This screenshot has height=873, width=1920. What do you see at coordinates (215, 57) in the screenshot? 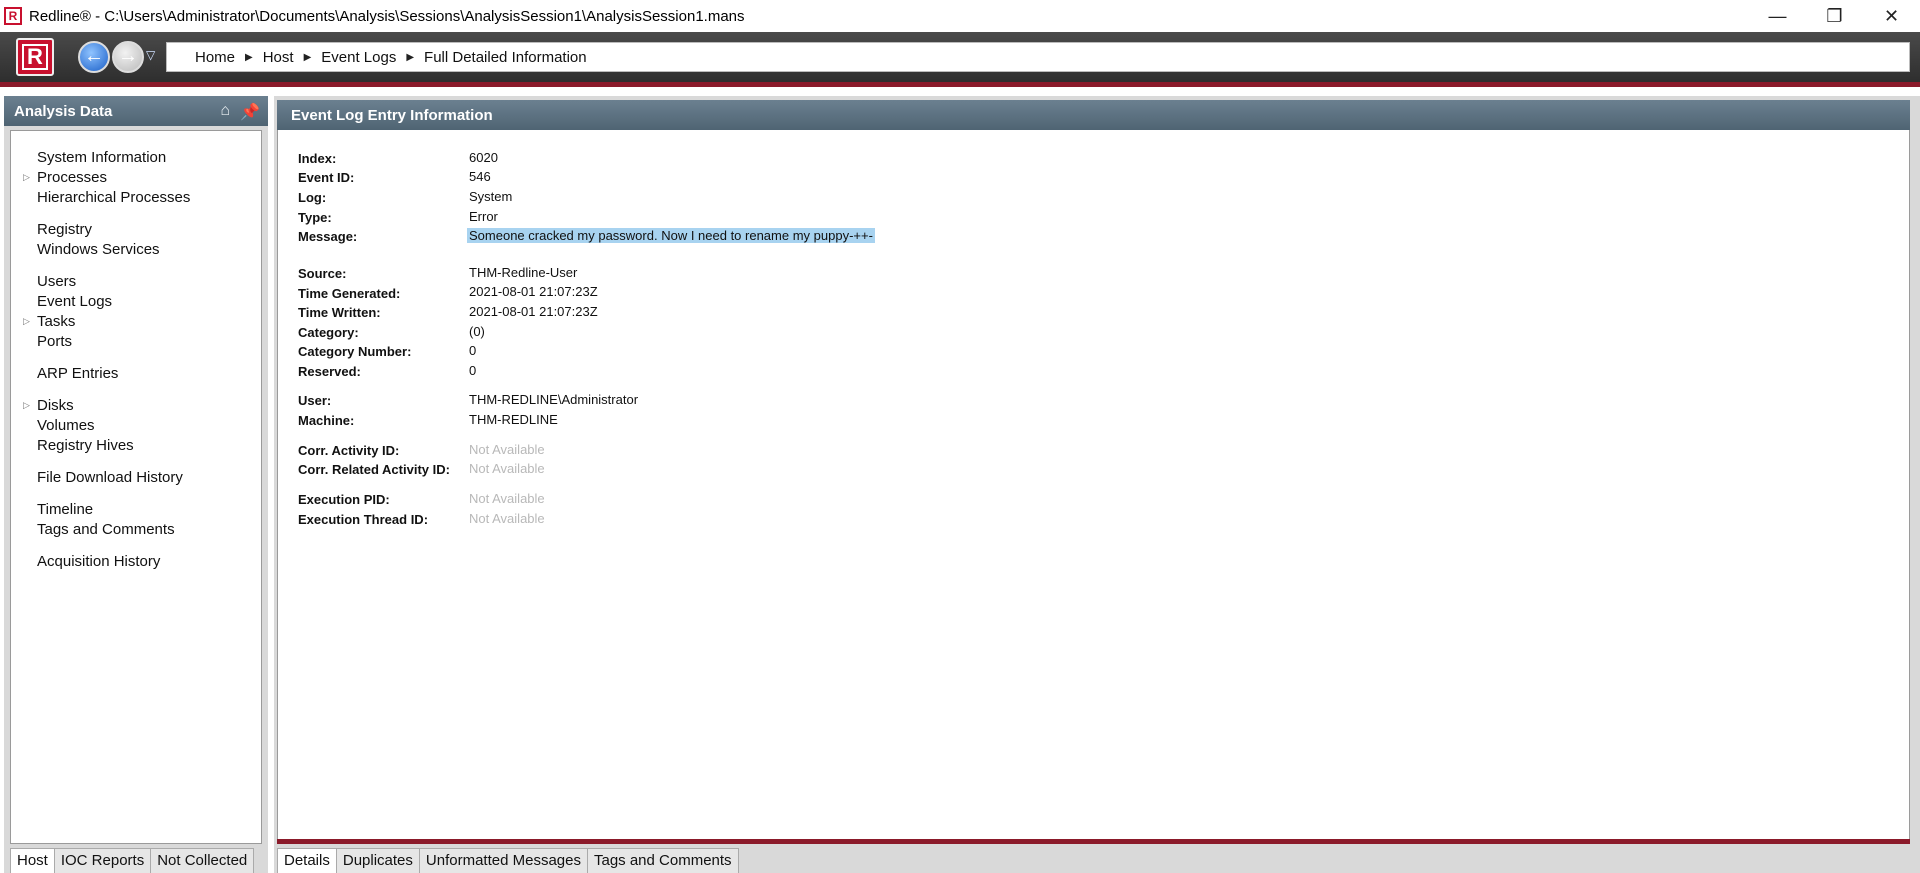
I see `breadcrumb-home: Home` at bounding box center [215, 57].